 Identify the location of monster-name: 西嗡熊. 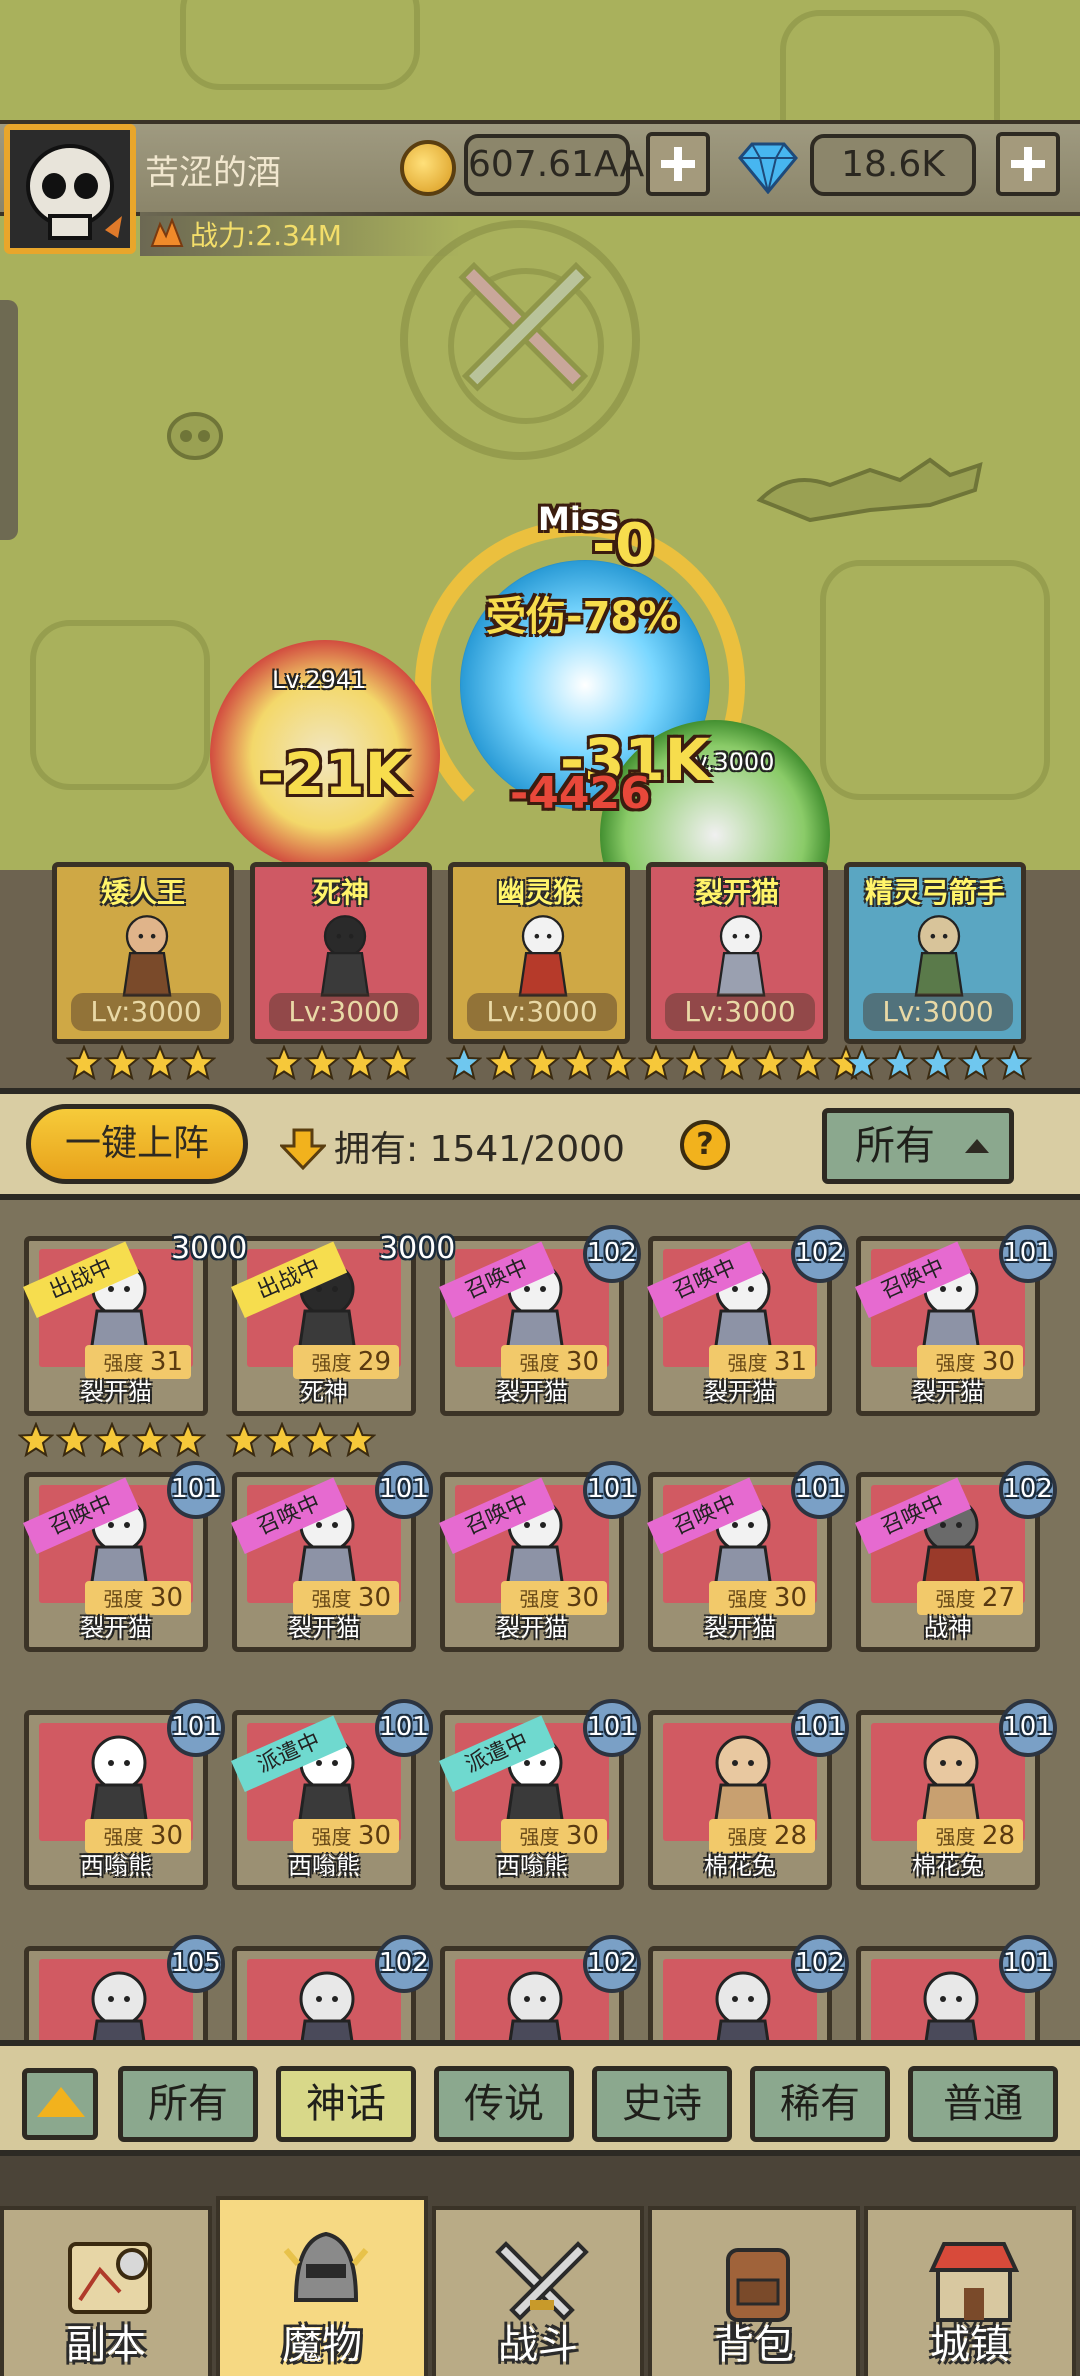
(116, 1866).